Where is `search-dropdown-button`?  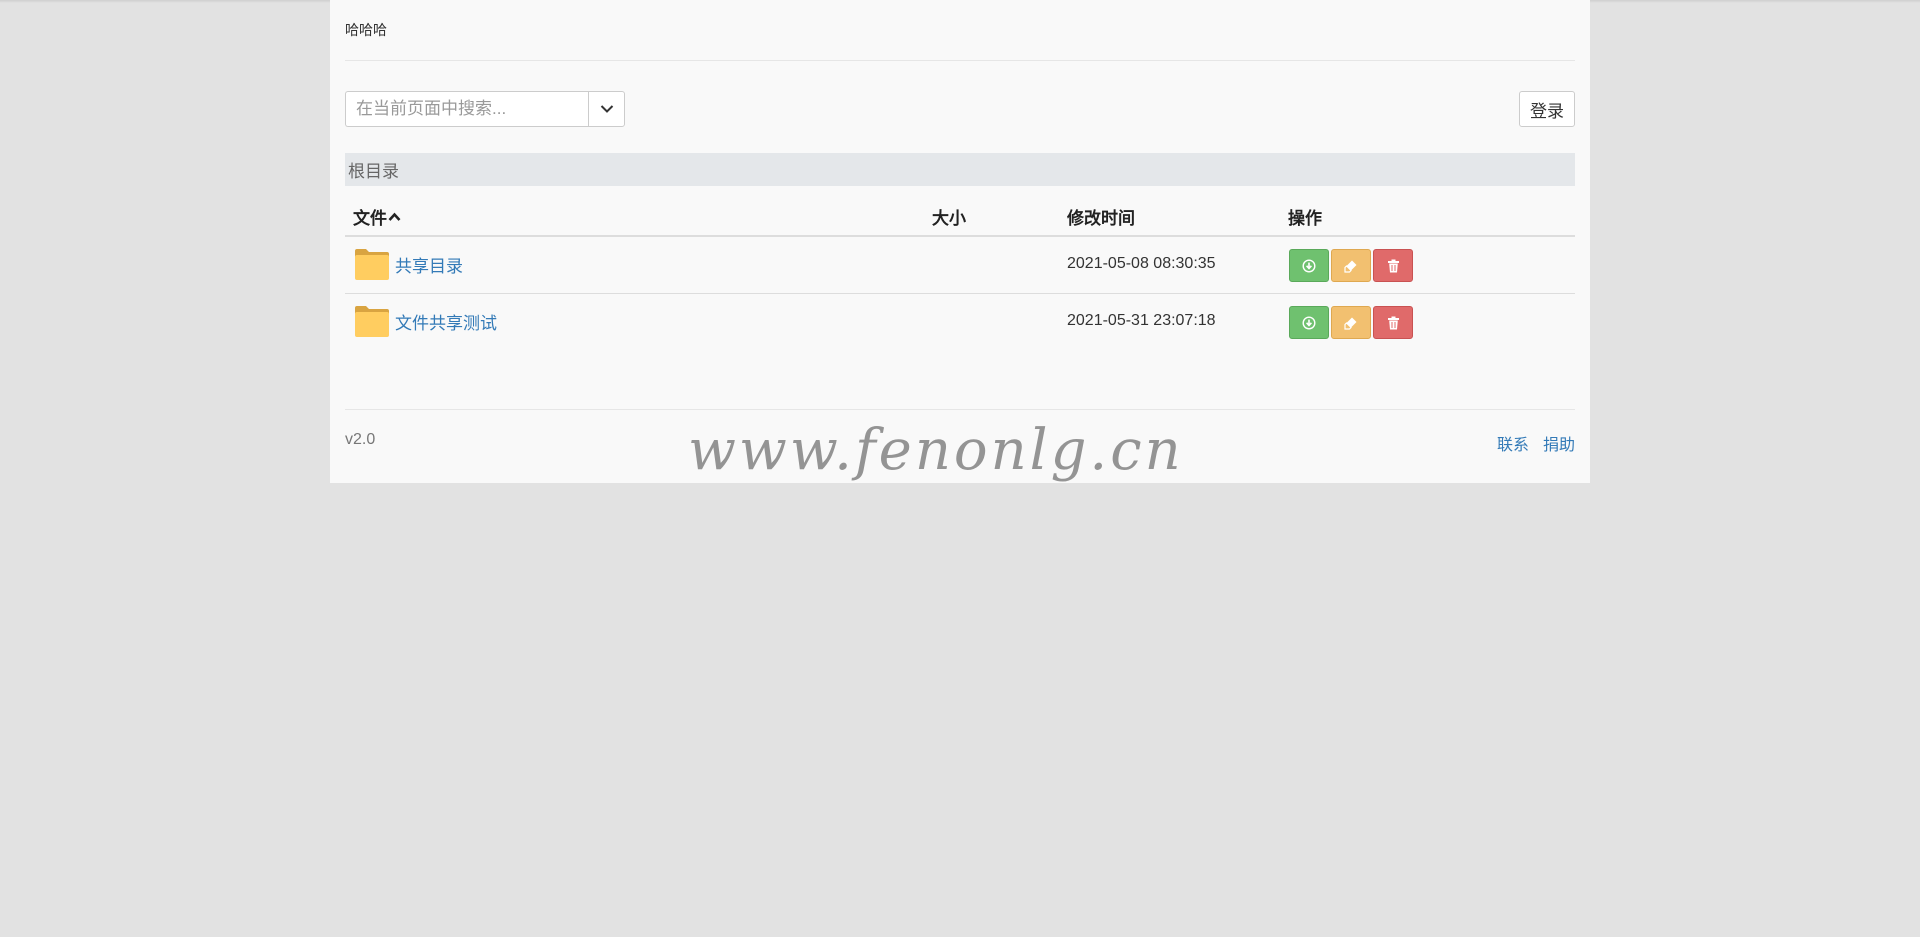 search-dropdown-button is located at coordinates (606, 109).